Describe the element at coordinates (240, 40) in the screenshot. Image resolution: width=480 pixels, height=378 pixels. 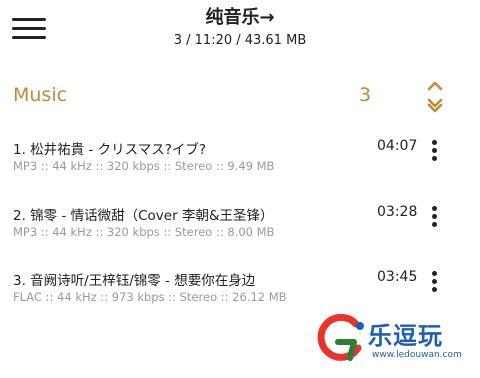
I see `playlist-summary: 3 / 11:20 / 43.61 MB` at that location.